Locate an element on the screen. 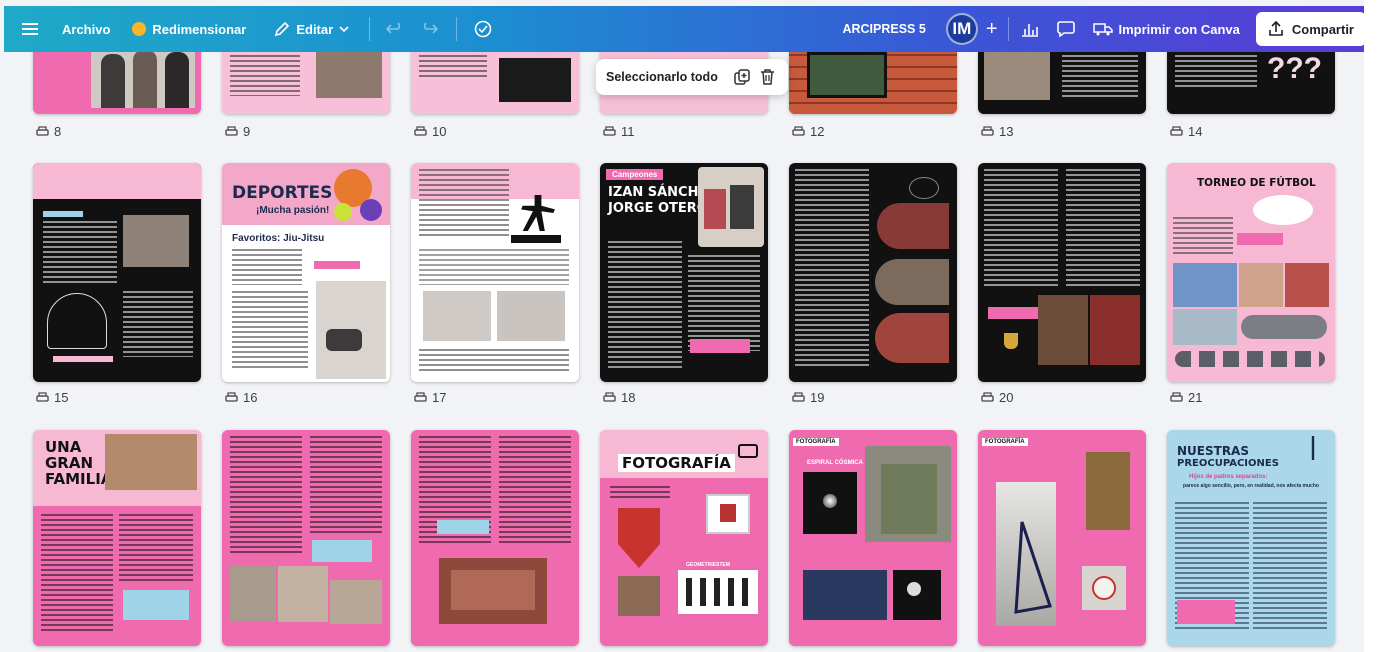  file-menu: Archivo is located at coordinates (86, 29).